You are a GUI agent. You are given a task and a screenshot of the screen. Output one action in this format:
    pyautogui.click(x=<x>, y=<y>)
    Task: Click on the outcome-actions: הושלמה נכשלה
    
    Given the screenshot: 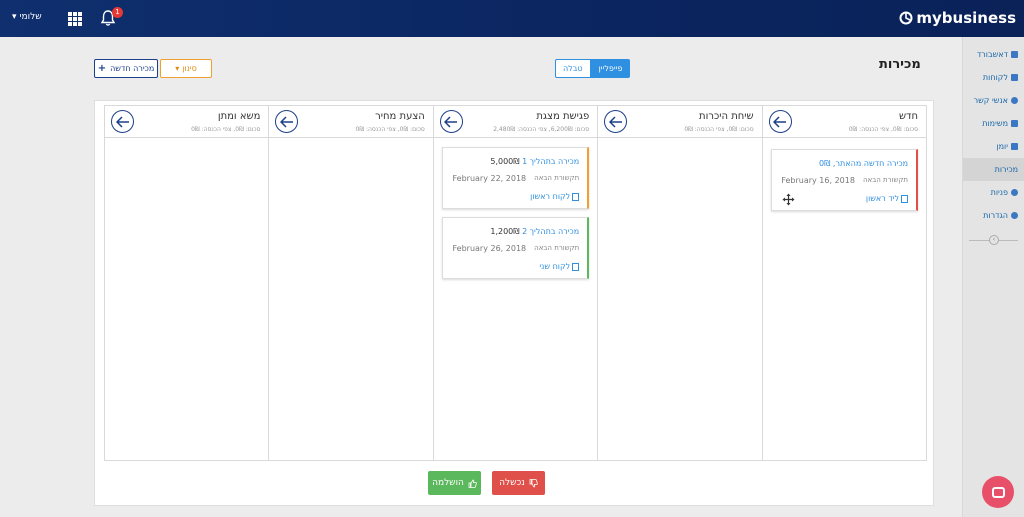 What is the action you would take?
    pyautogui.click(x=514, y=483)
    